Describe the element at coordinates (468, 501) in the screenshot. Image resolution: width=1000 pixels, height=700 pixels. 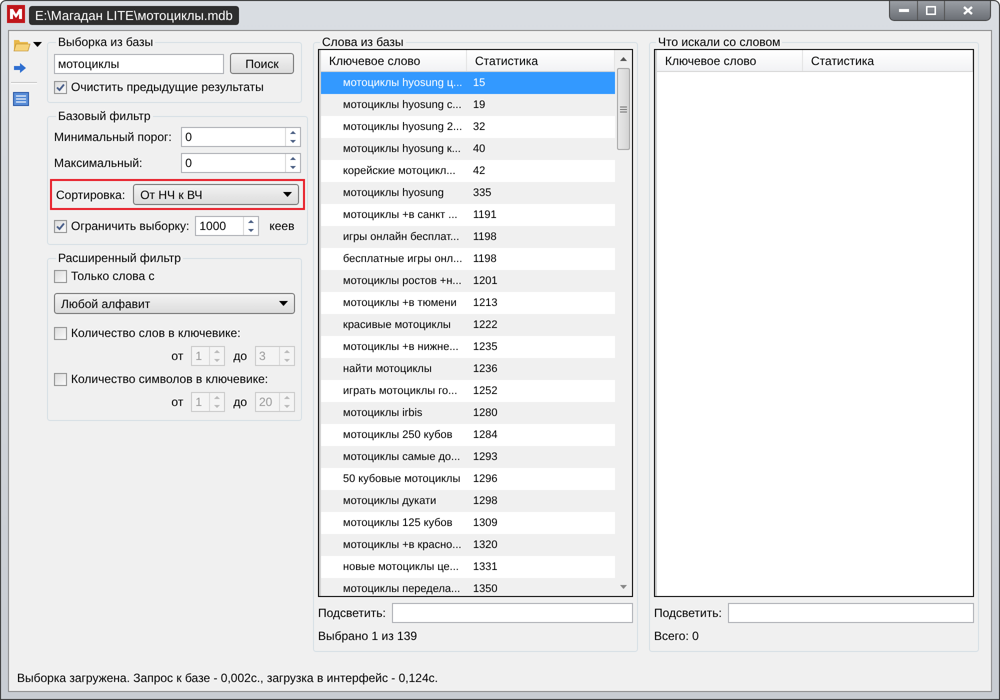
I see `list-row: мотоциклы дукати 1298` at that location.